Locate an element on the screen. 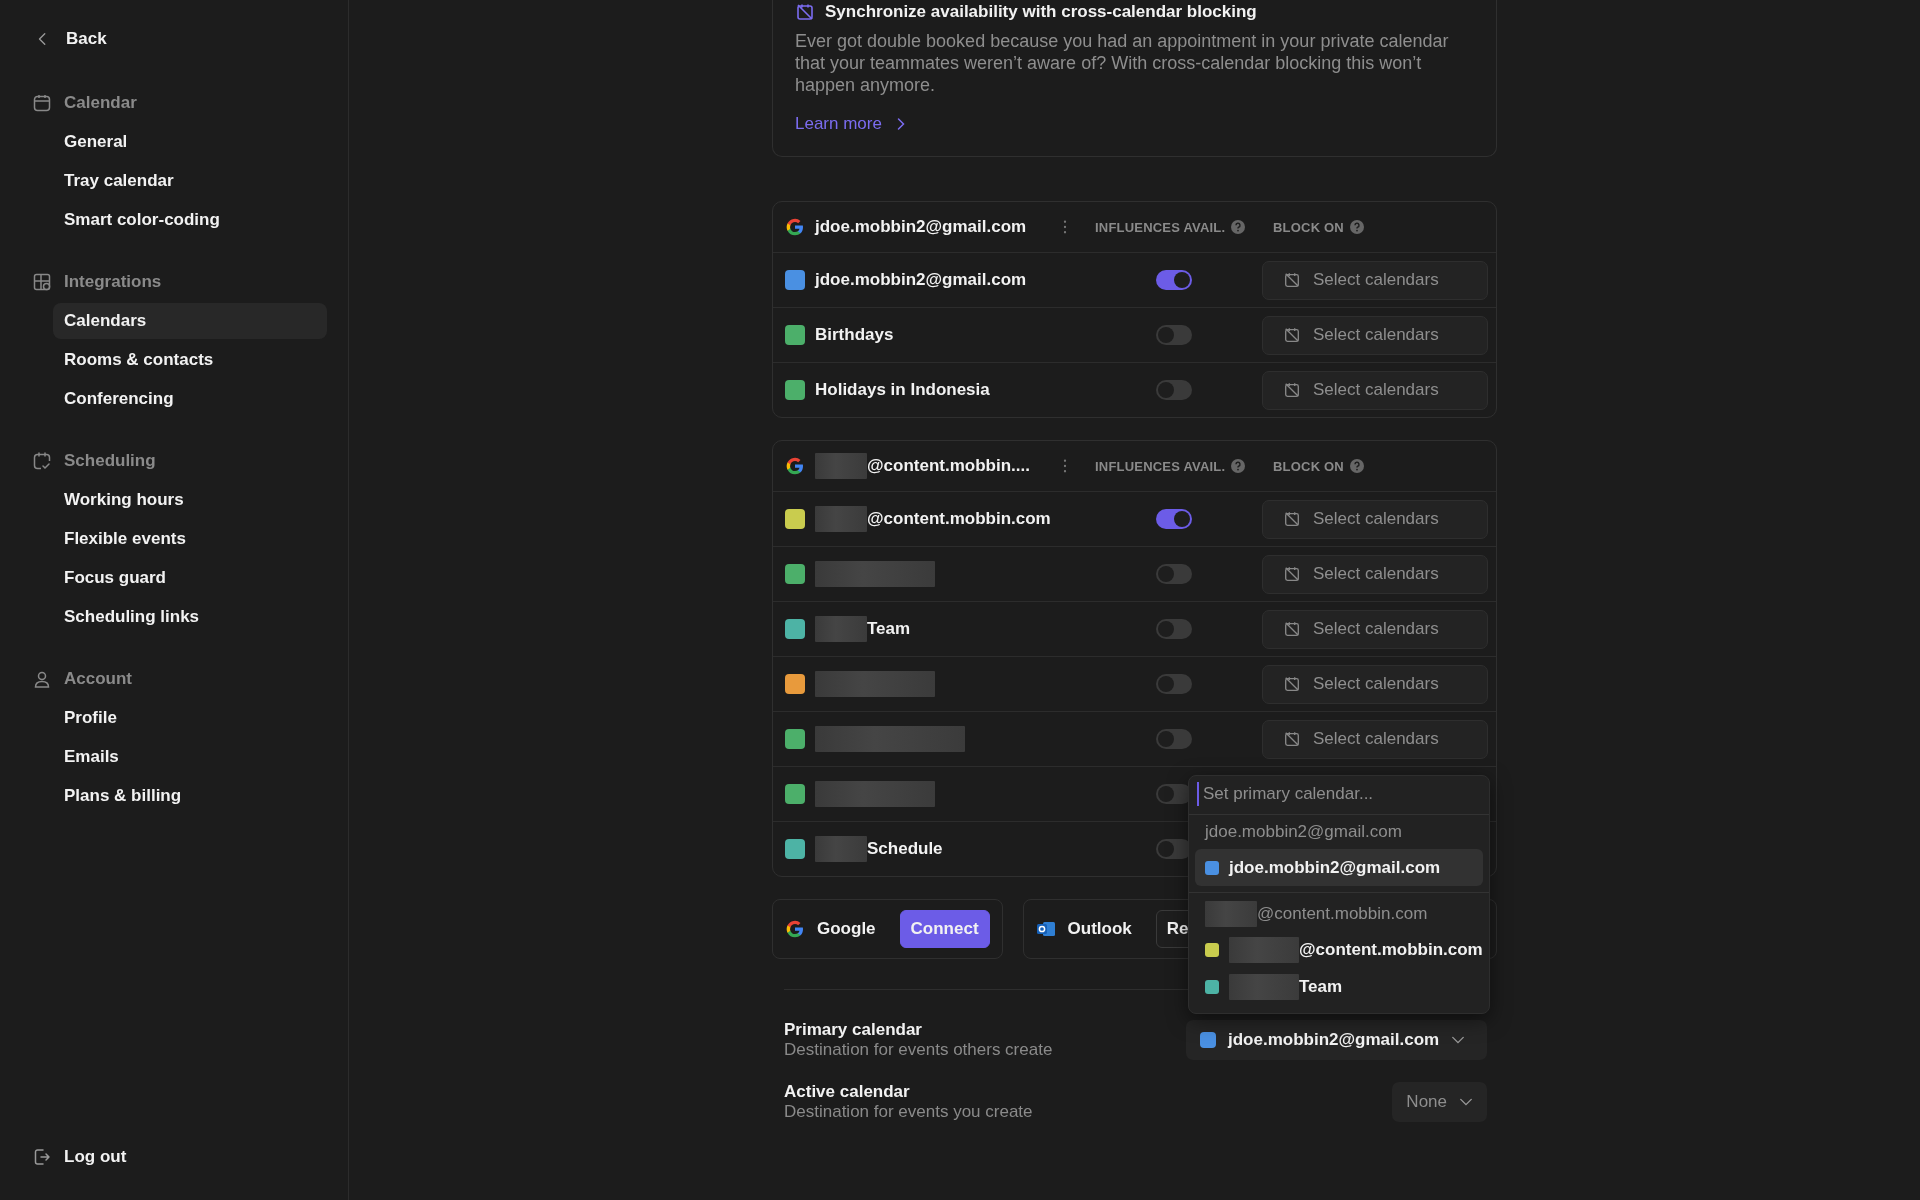 The image size is (1920, 1200). menu-item: @content.mobbin.com is located at coordinates (1339, 949).